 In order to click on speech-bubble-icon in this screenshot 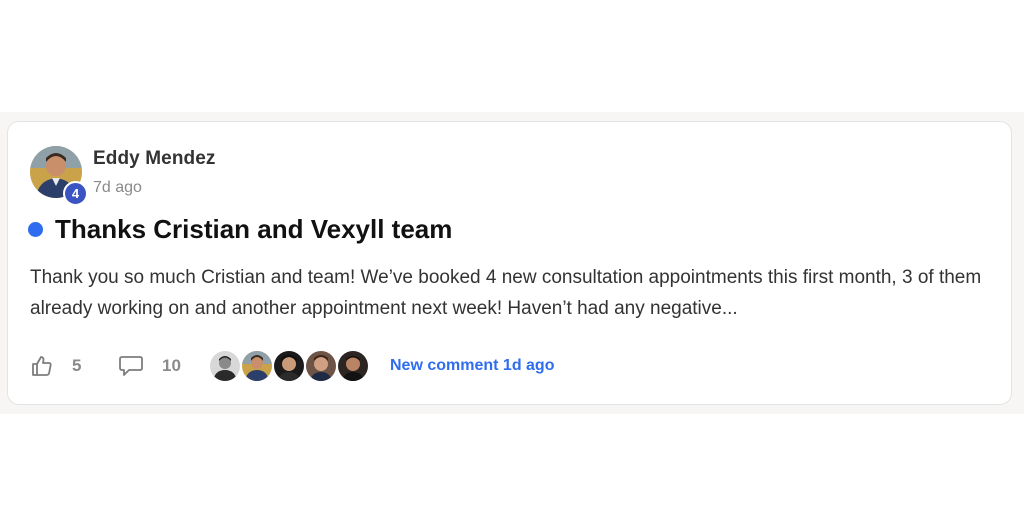, I will do `click(131, 366)`.